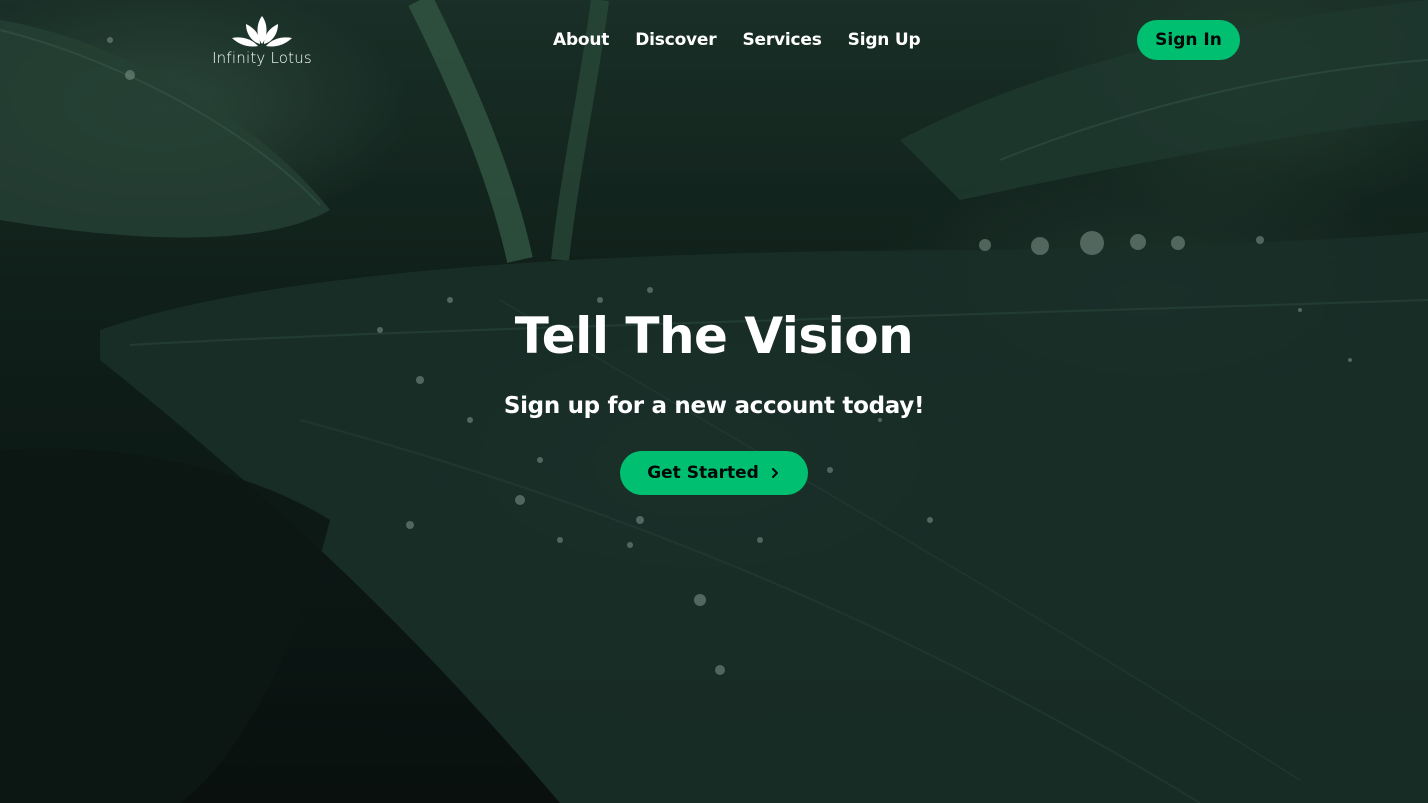 This screenshot has width=1428, height=803. Describe the element at coordinates (1188, 40) in the screenshot. I see `sign-in-button: Sign In` at that location.